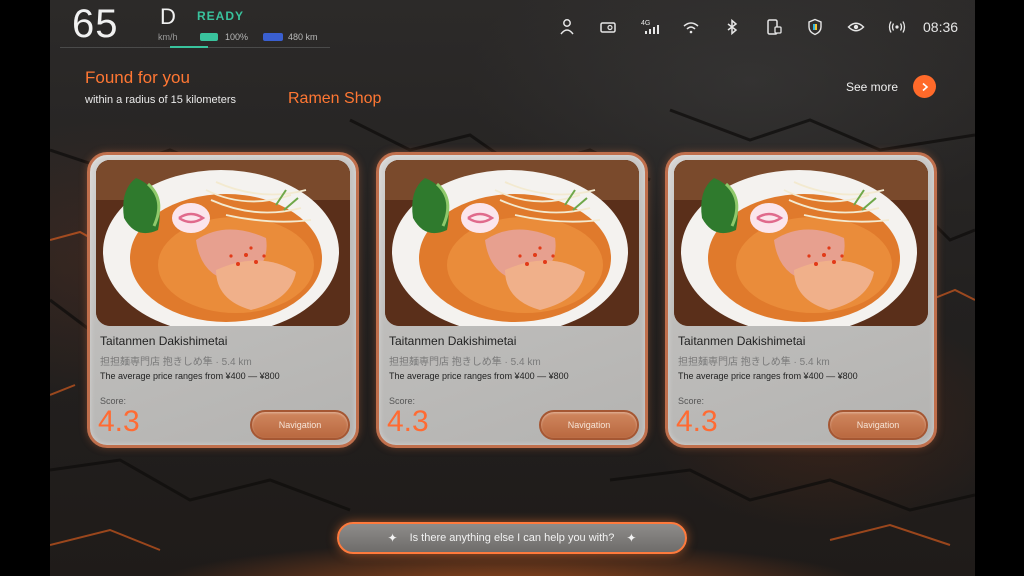 The image size is (1024, 576). Describe the element at coordinates (941, 27) in the screenshot. I see `clock: 08:36` at that location.